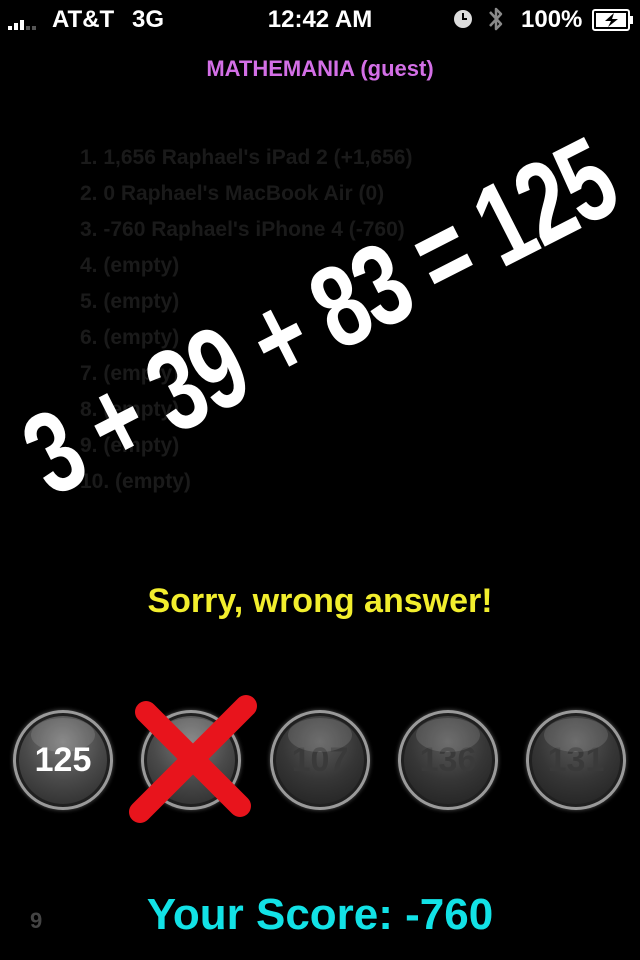  I want to click on score-display: Your Score: -760, so click(320, 914).